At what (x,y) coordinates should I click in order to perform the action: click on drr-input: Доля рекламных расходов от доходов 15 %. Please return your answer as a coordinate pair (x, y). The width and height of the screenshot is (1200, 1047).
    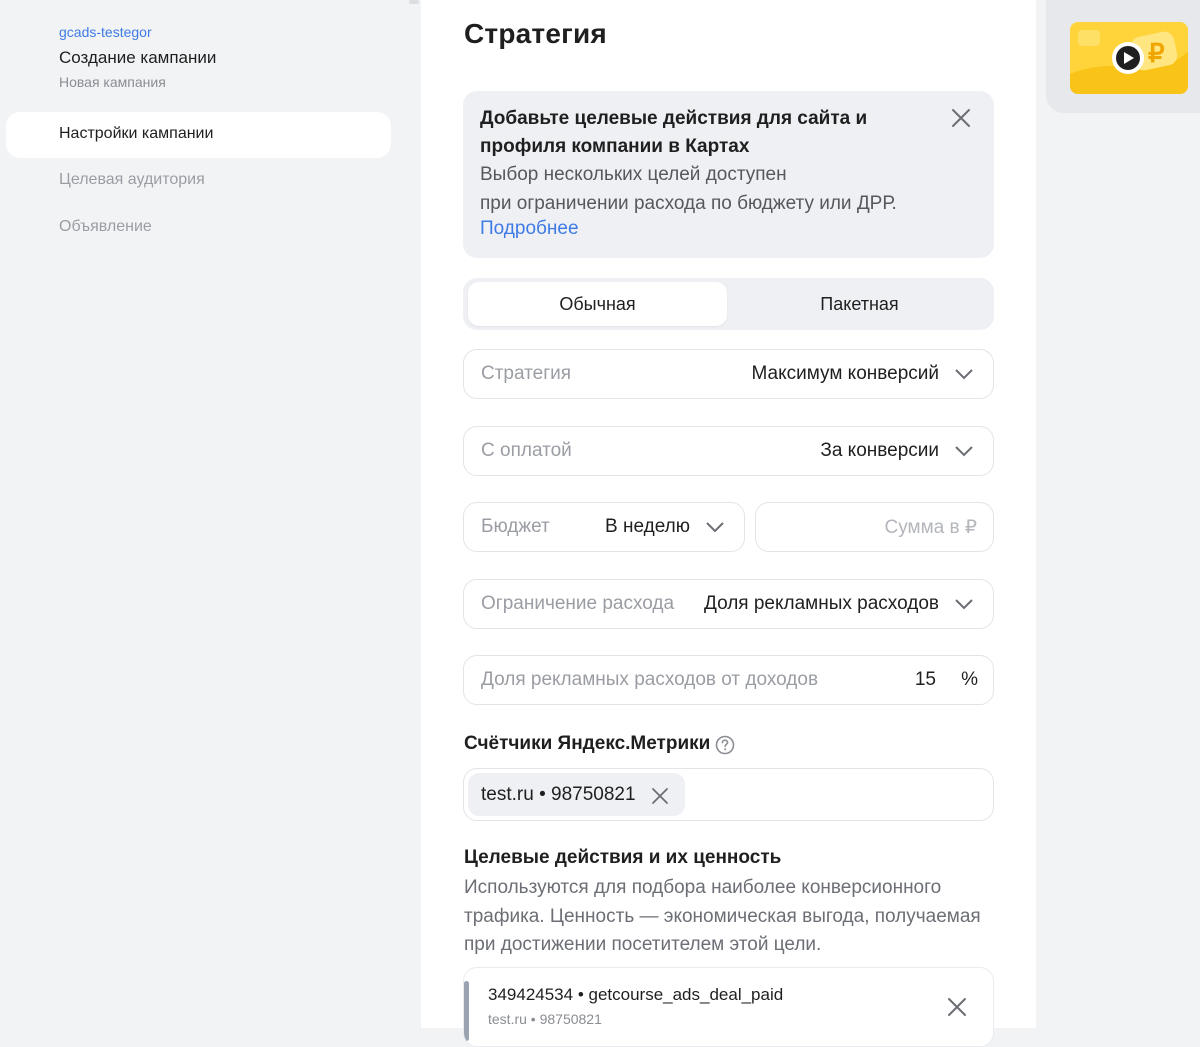
    Looking at the image, I should click on (728, 680).